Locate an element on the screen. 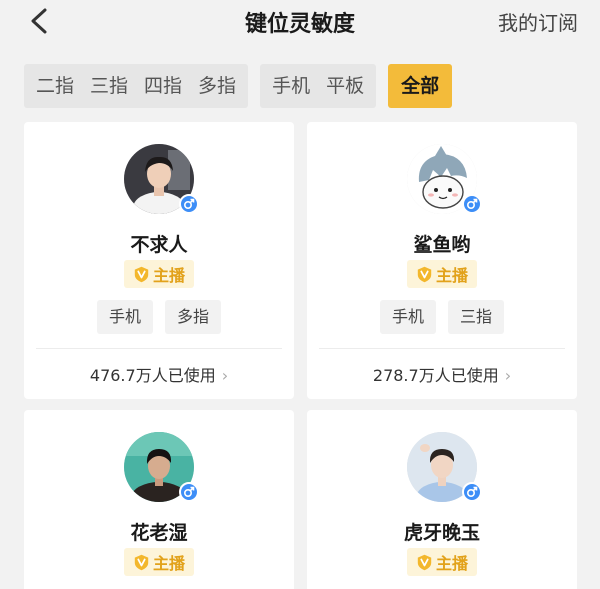 The height and width of the screenshot is (589, 600). filter-tablet: 平板 is located at coordinates (345, 86).